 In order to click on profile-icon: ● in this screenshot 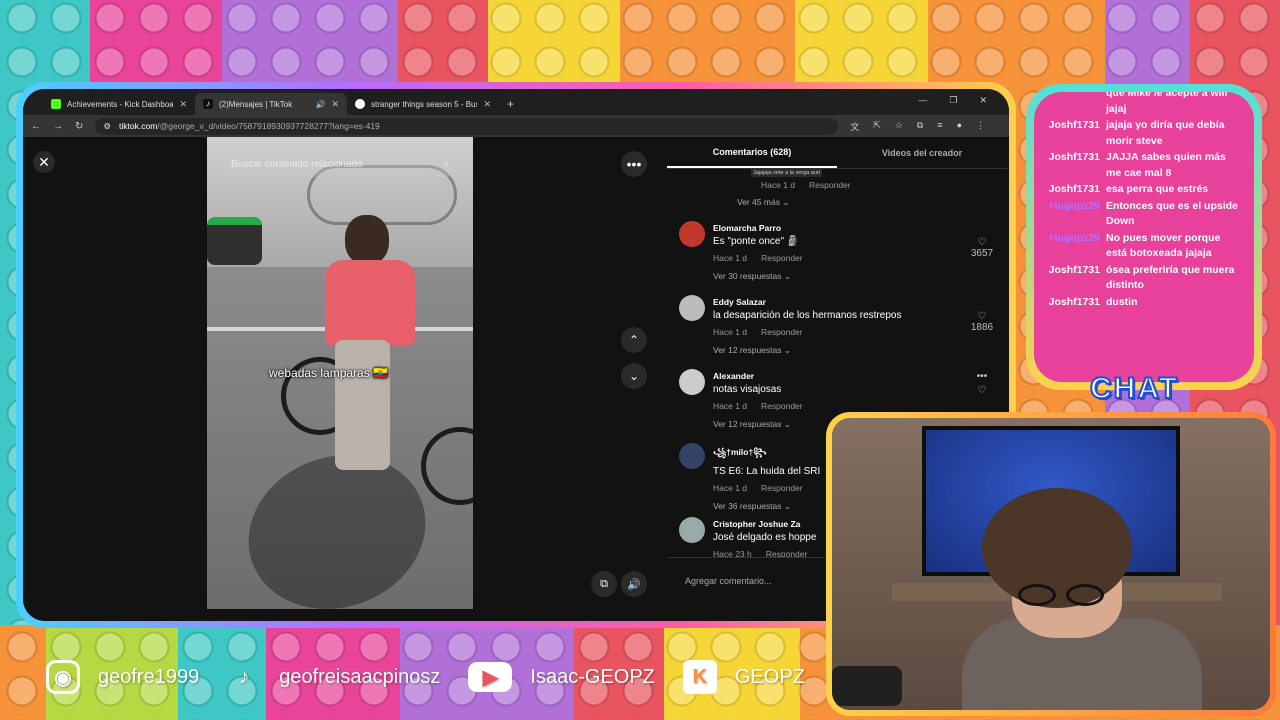, I will do `click(959, 126)`.